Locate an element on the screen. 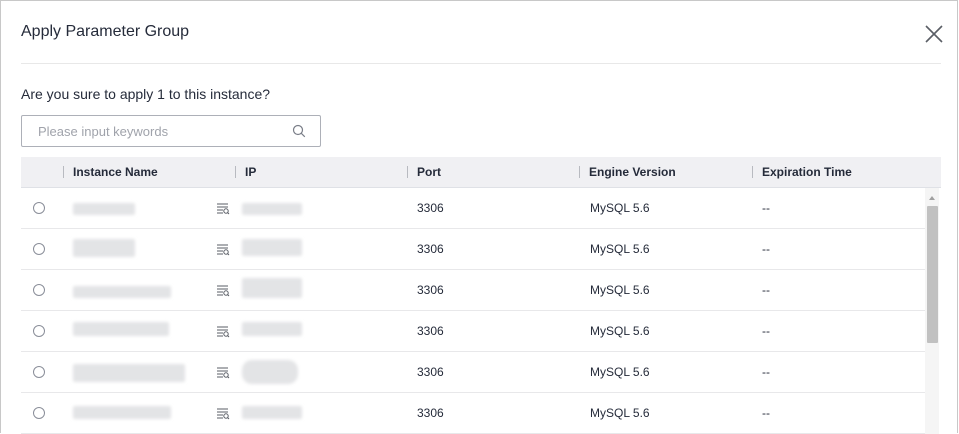  search-icon is located at coordinates (299, 131).